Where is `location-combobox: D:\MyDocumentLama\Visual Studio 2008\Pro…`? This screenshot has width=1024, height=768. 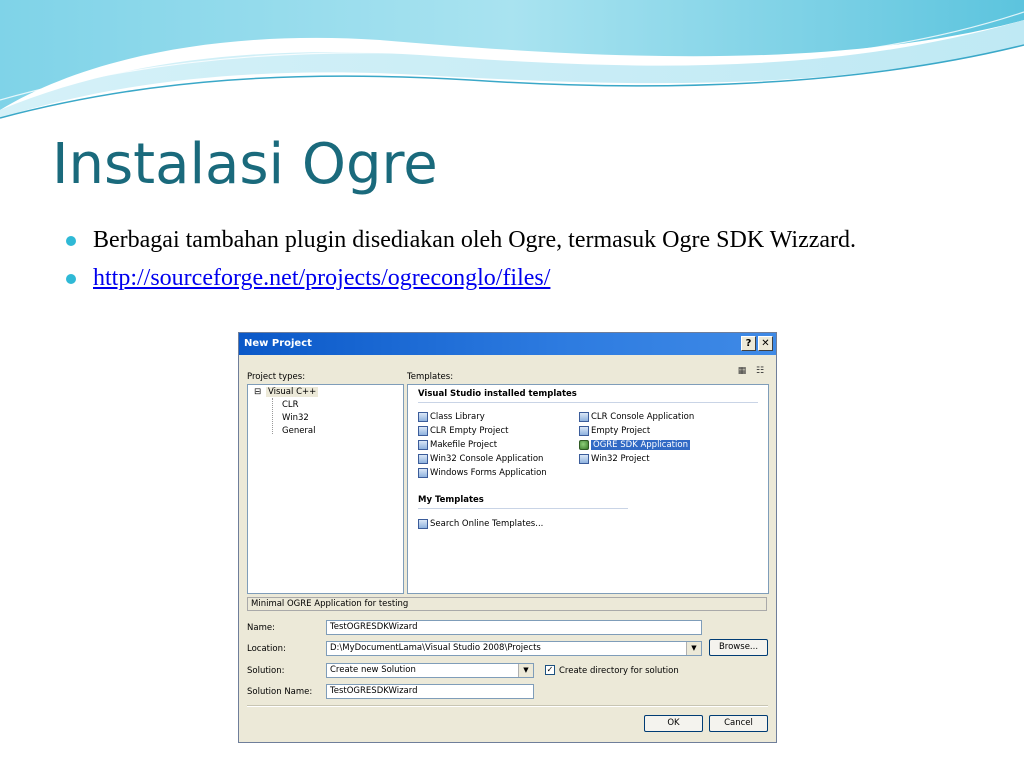 location-combobox: D:\MyDocumentLama\Visual Studio 2008\Pro… is located at coordinates (514, 648).